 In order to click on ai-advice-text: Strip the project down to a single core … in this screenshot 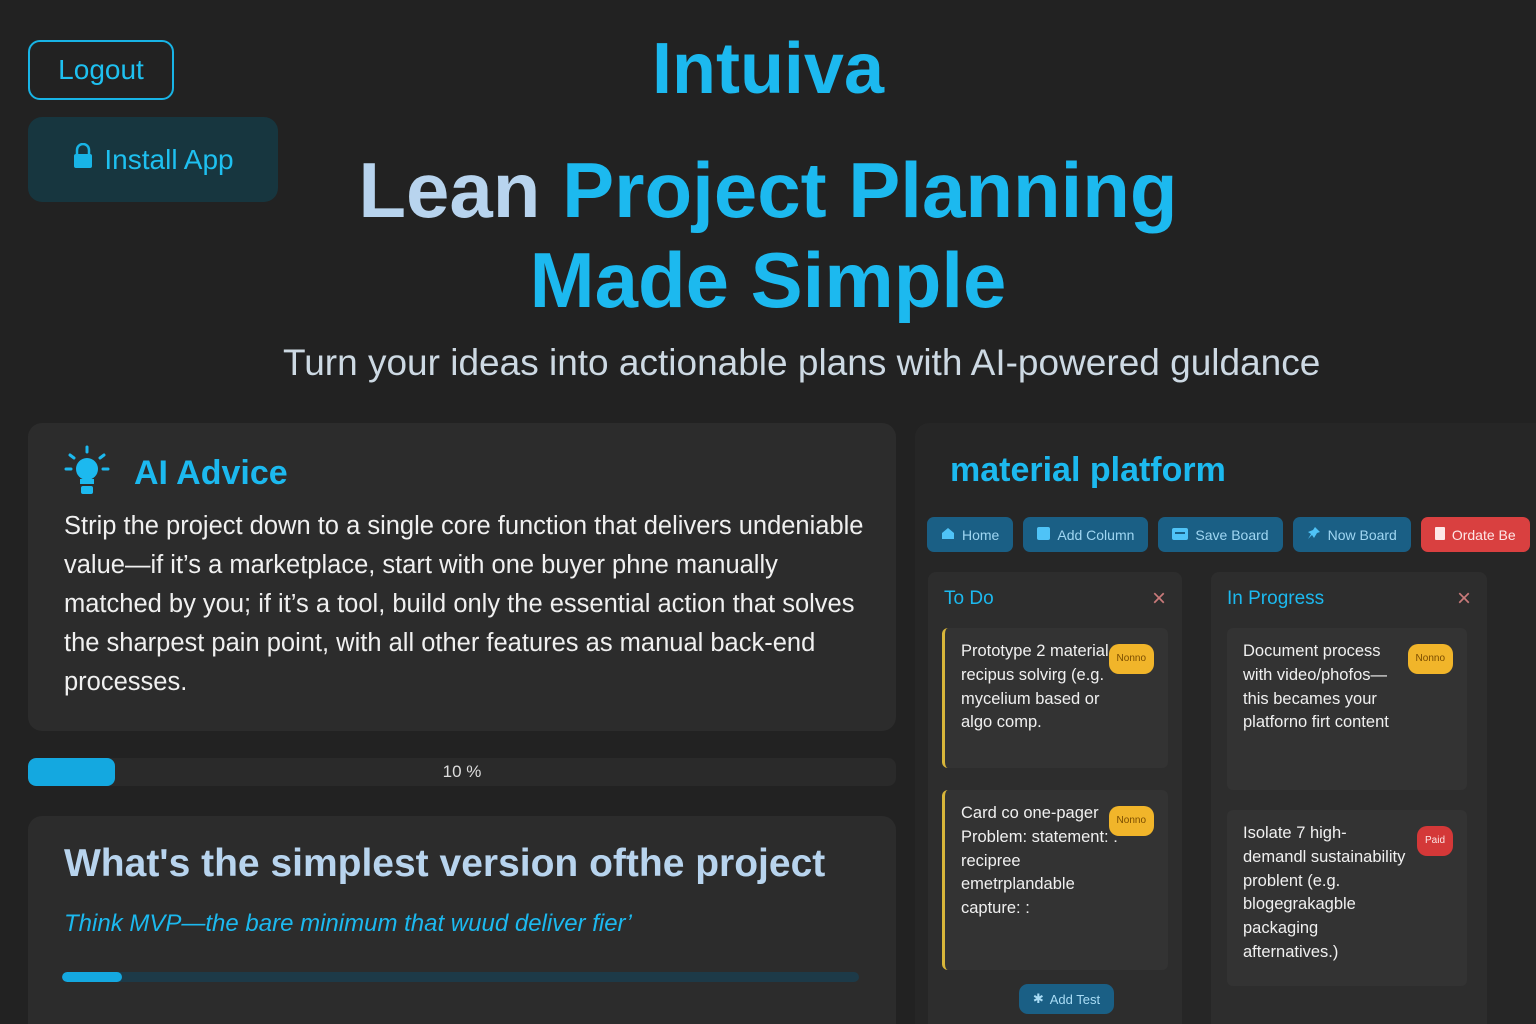, I will do `click(464, 604)`.